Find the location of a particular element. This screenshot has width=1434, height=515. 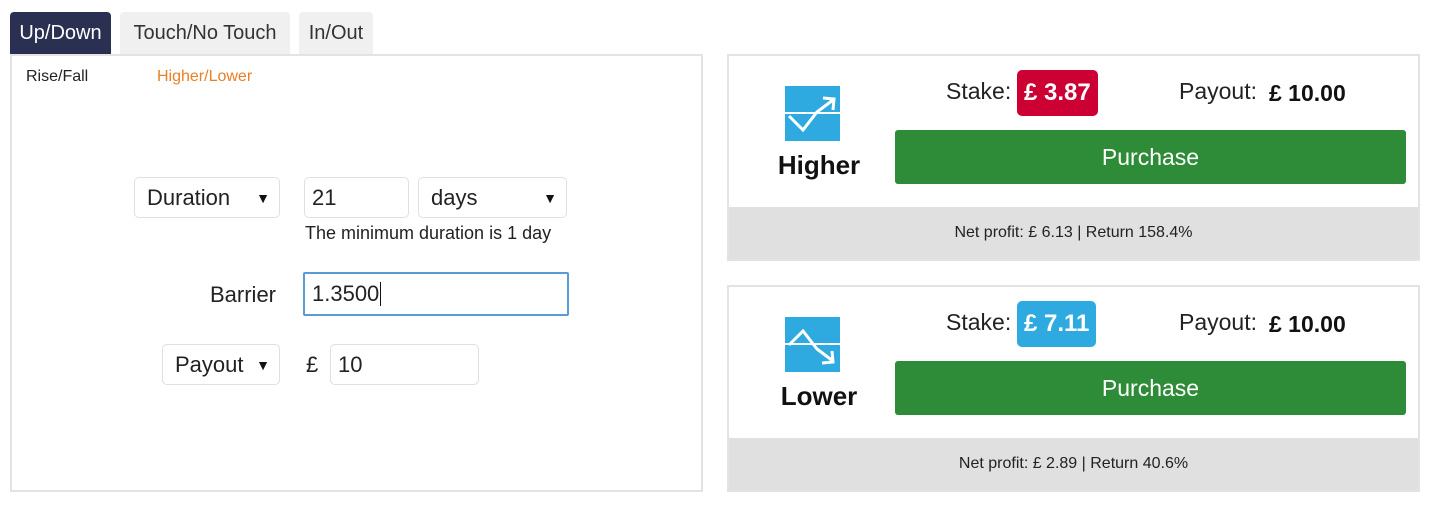

duration-unit-value: days is located at coordinates (454, 197).